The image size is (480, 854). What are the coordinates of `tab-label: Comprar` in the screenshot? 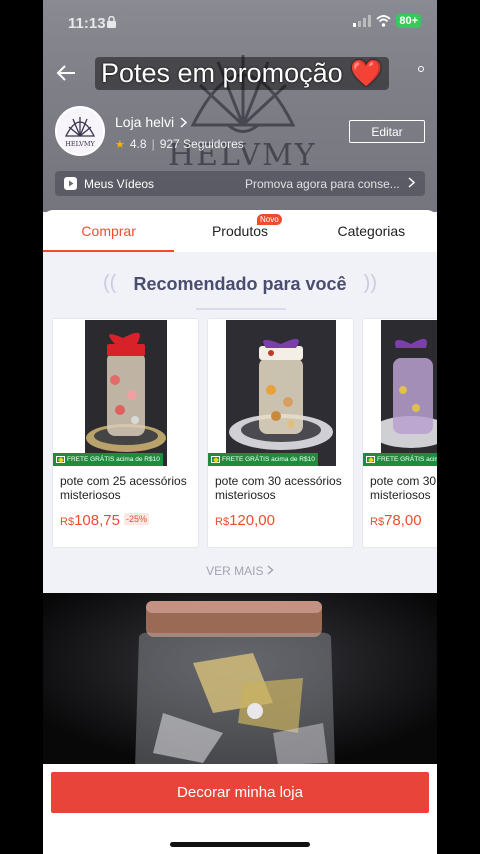 It's located at (108, 231).